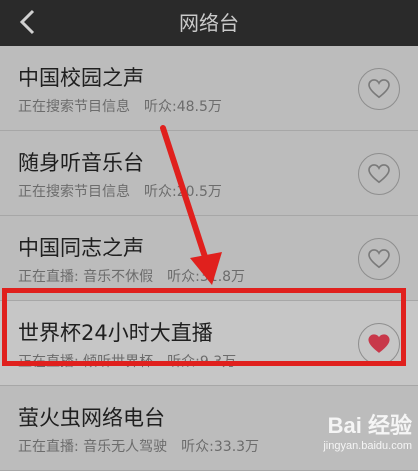 The width and height of the screenshot is (418, 471). Describe the element at coordinates (81, 78) in the screenshot. I see `station-name: 中国校园之声` at that location.